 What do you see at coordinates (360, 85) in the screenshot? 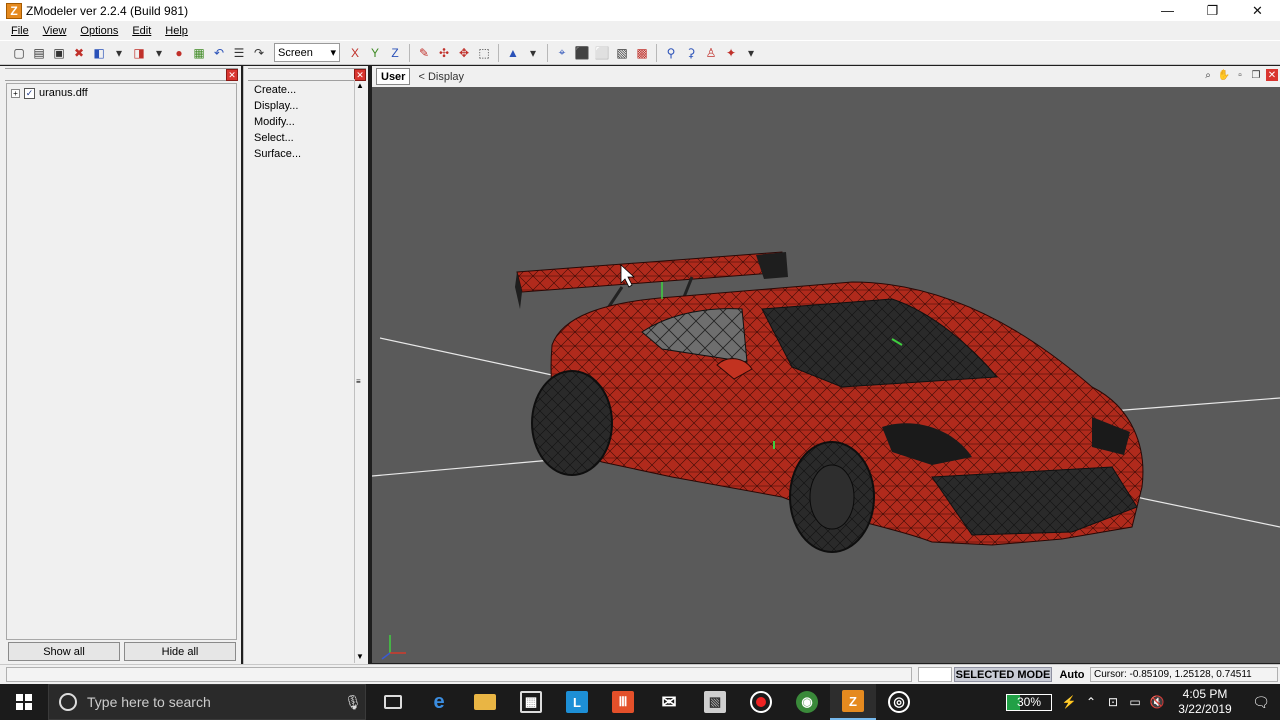
I see `scroll-up-icon: ▲` at bounding box center [360, 85].